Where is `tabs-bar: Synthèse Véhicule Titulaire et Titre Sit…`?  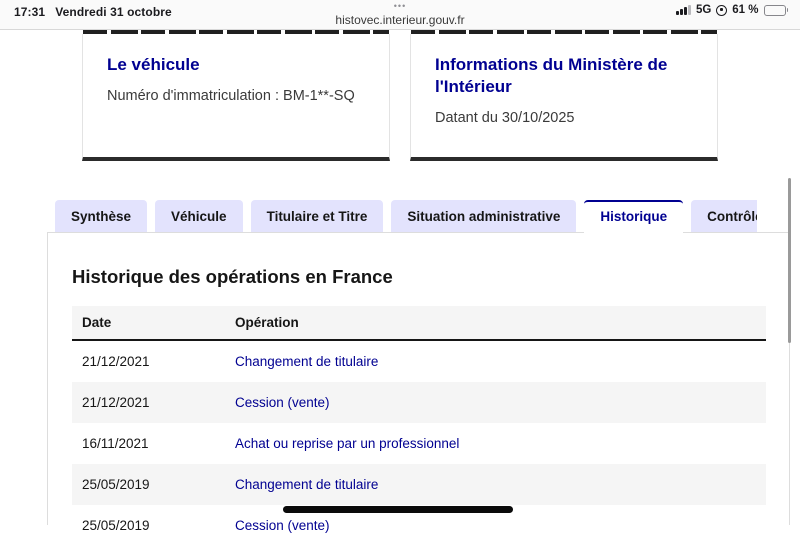
tabs-bar: Synthèse Véhicule Titulaire et Titre Sit… is located at coordinates (406, 217).